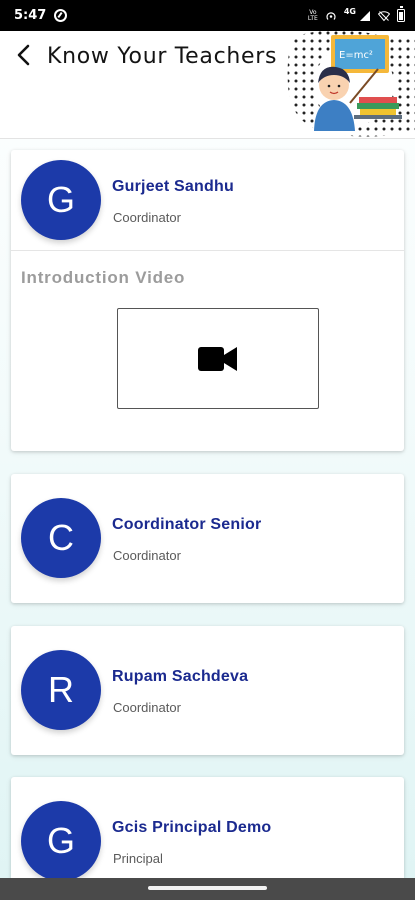 This screenshot has width=415, height=900. What do you see at coordinates (384, 15) in the screenshot?
I see `wifi-off-icon` at bounding box center [384, 15].